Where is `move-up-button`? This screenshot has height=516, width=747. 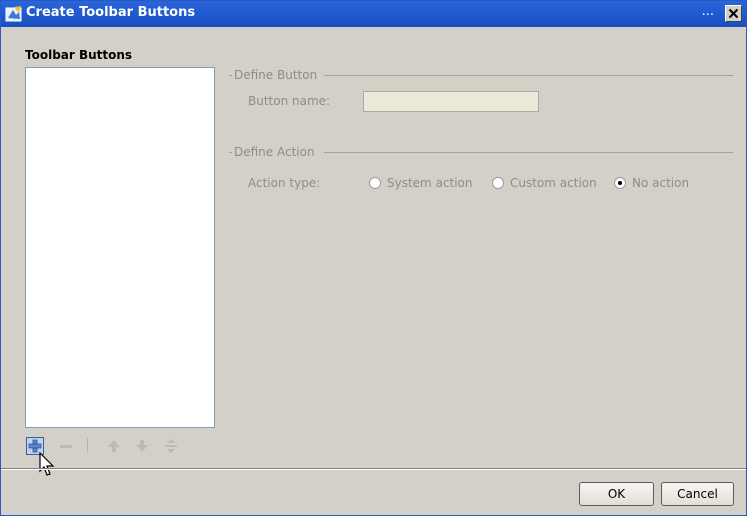 move-up-button is located at coordinates (114, 446).